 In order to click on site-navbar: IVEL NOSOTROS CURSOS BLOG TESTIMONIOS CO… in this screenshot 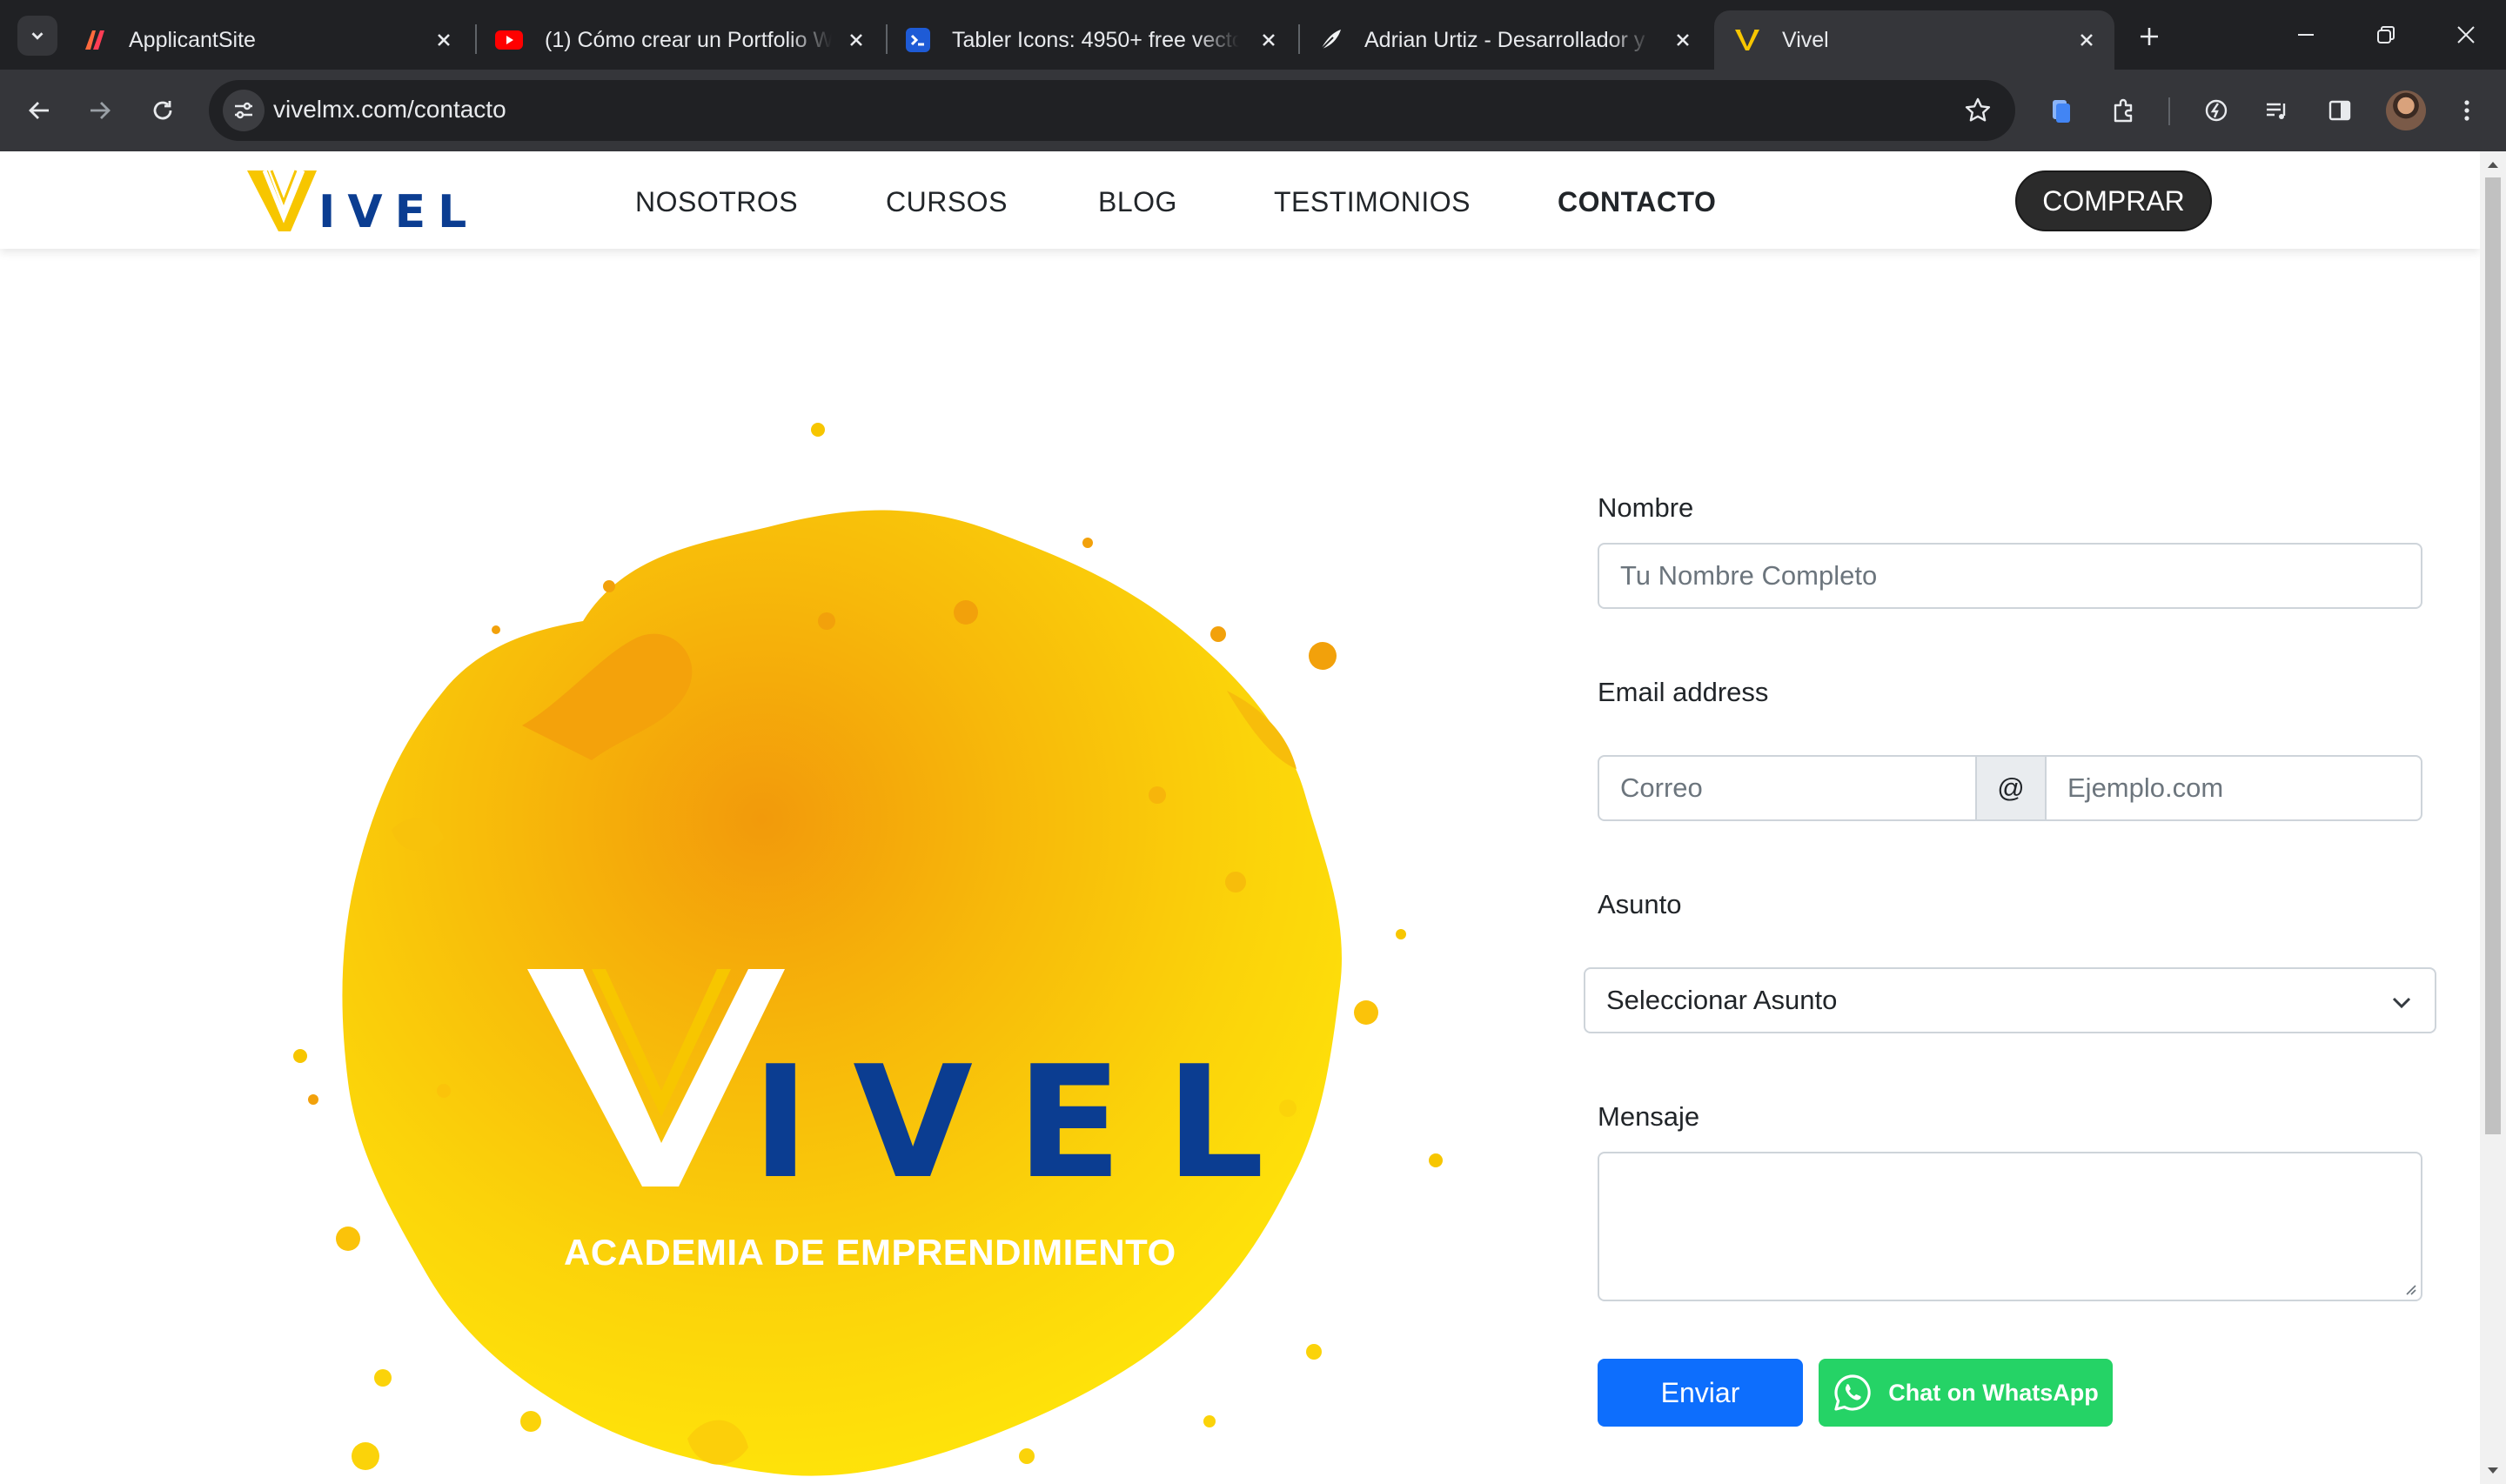, I will do `click(1240, 200)`.